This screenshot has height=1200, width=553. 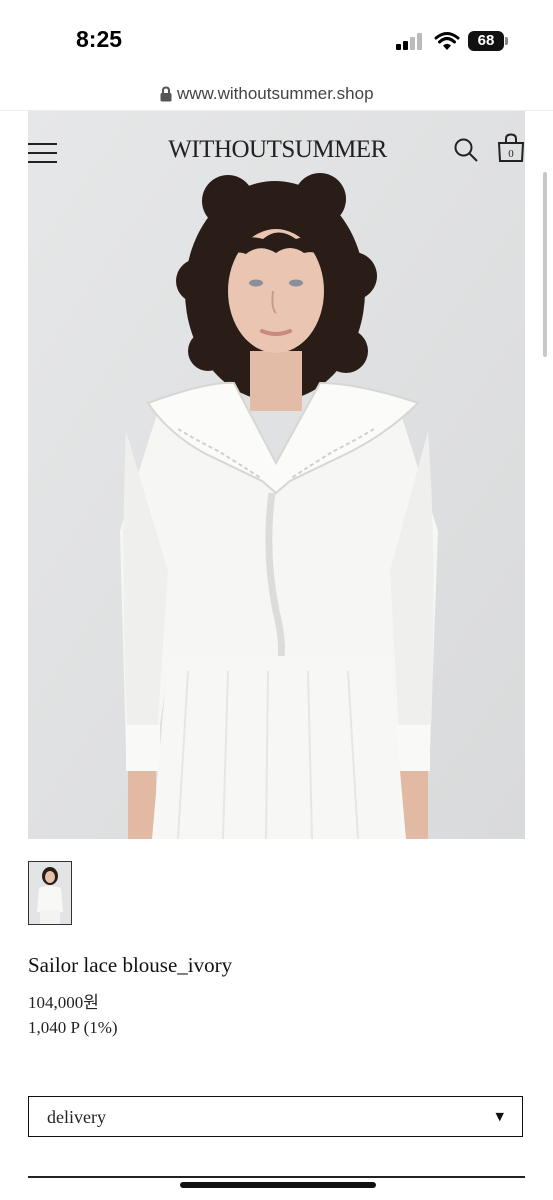 I want to click on url-text: www.withoutsummer.shop, so click(x=275, y=94).